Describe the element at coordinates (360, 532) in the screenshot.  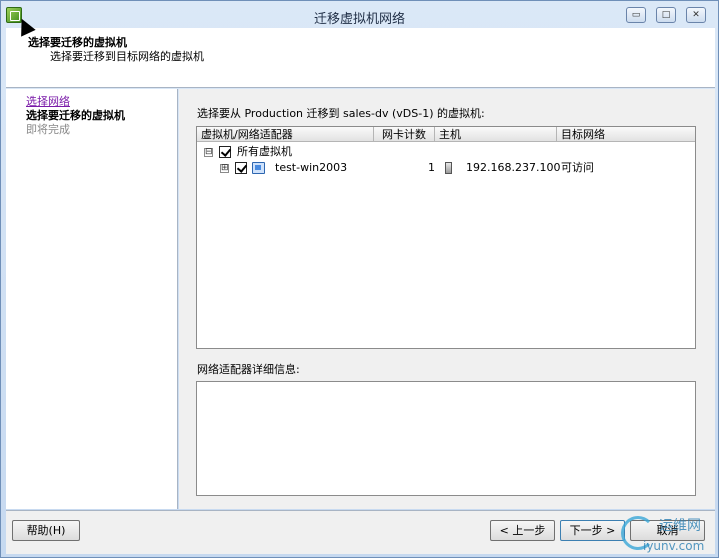
I see `wizard-footer: 帮助(H) < 上一步 下一步 > 取消` at that location.